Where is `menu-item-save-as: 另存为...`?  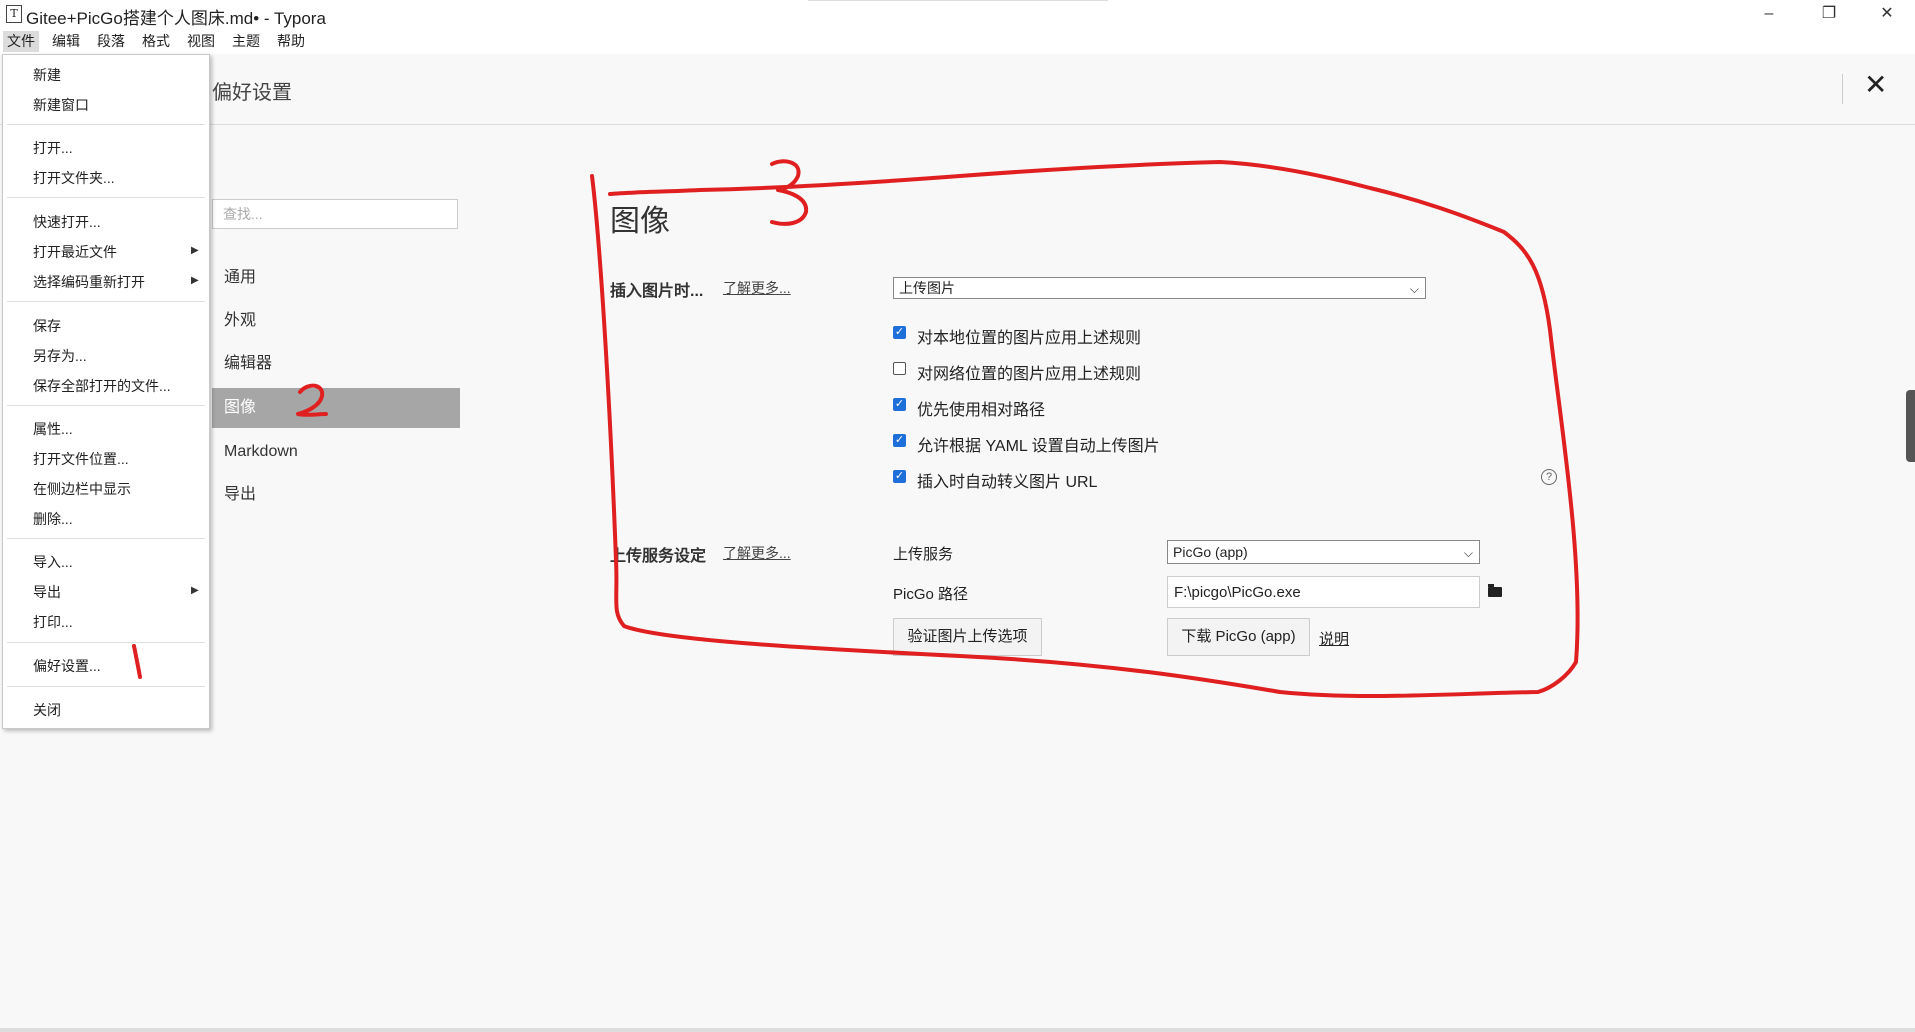
menu-item-save-as: 另存为... is located at coordinates (60, 356).